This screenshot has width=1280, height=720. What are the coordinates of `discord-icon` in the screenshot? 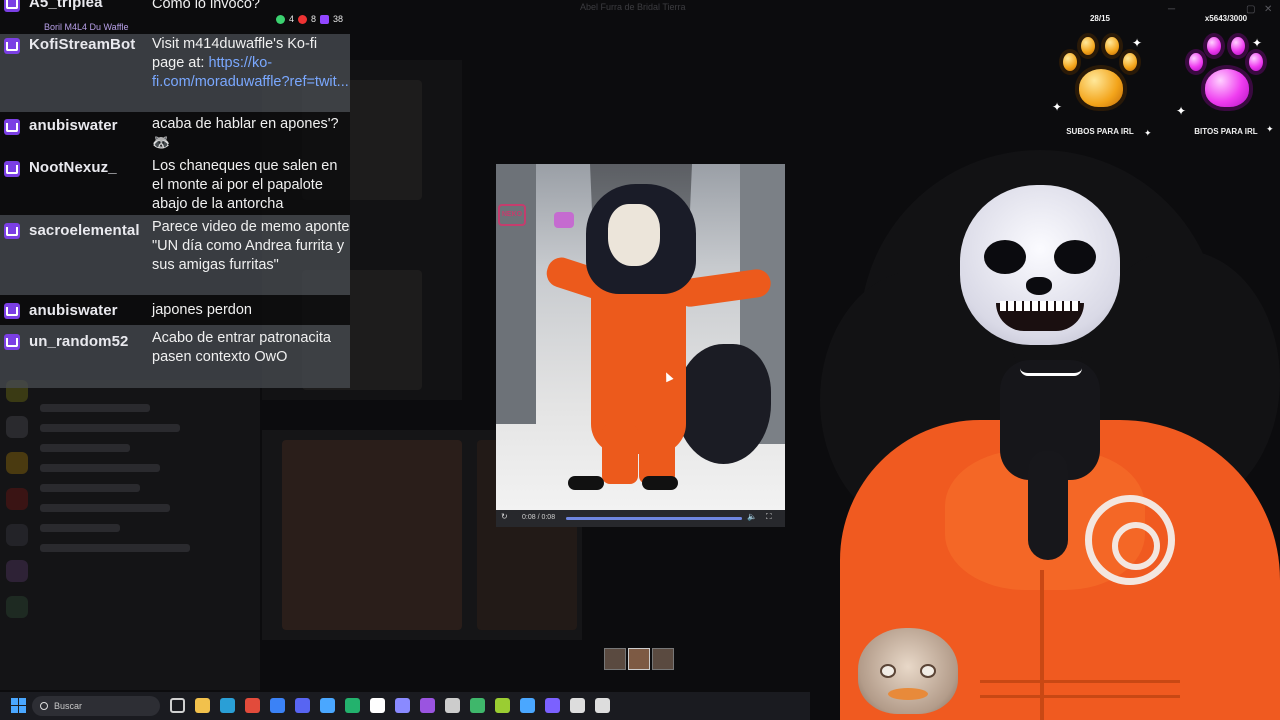 It's located at (302, 705).